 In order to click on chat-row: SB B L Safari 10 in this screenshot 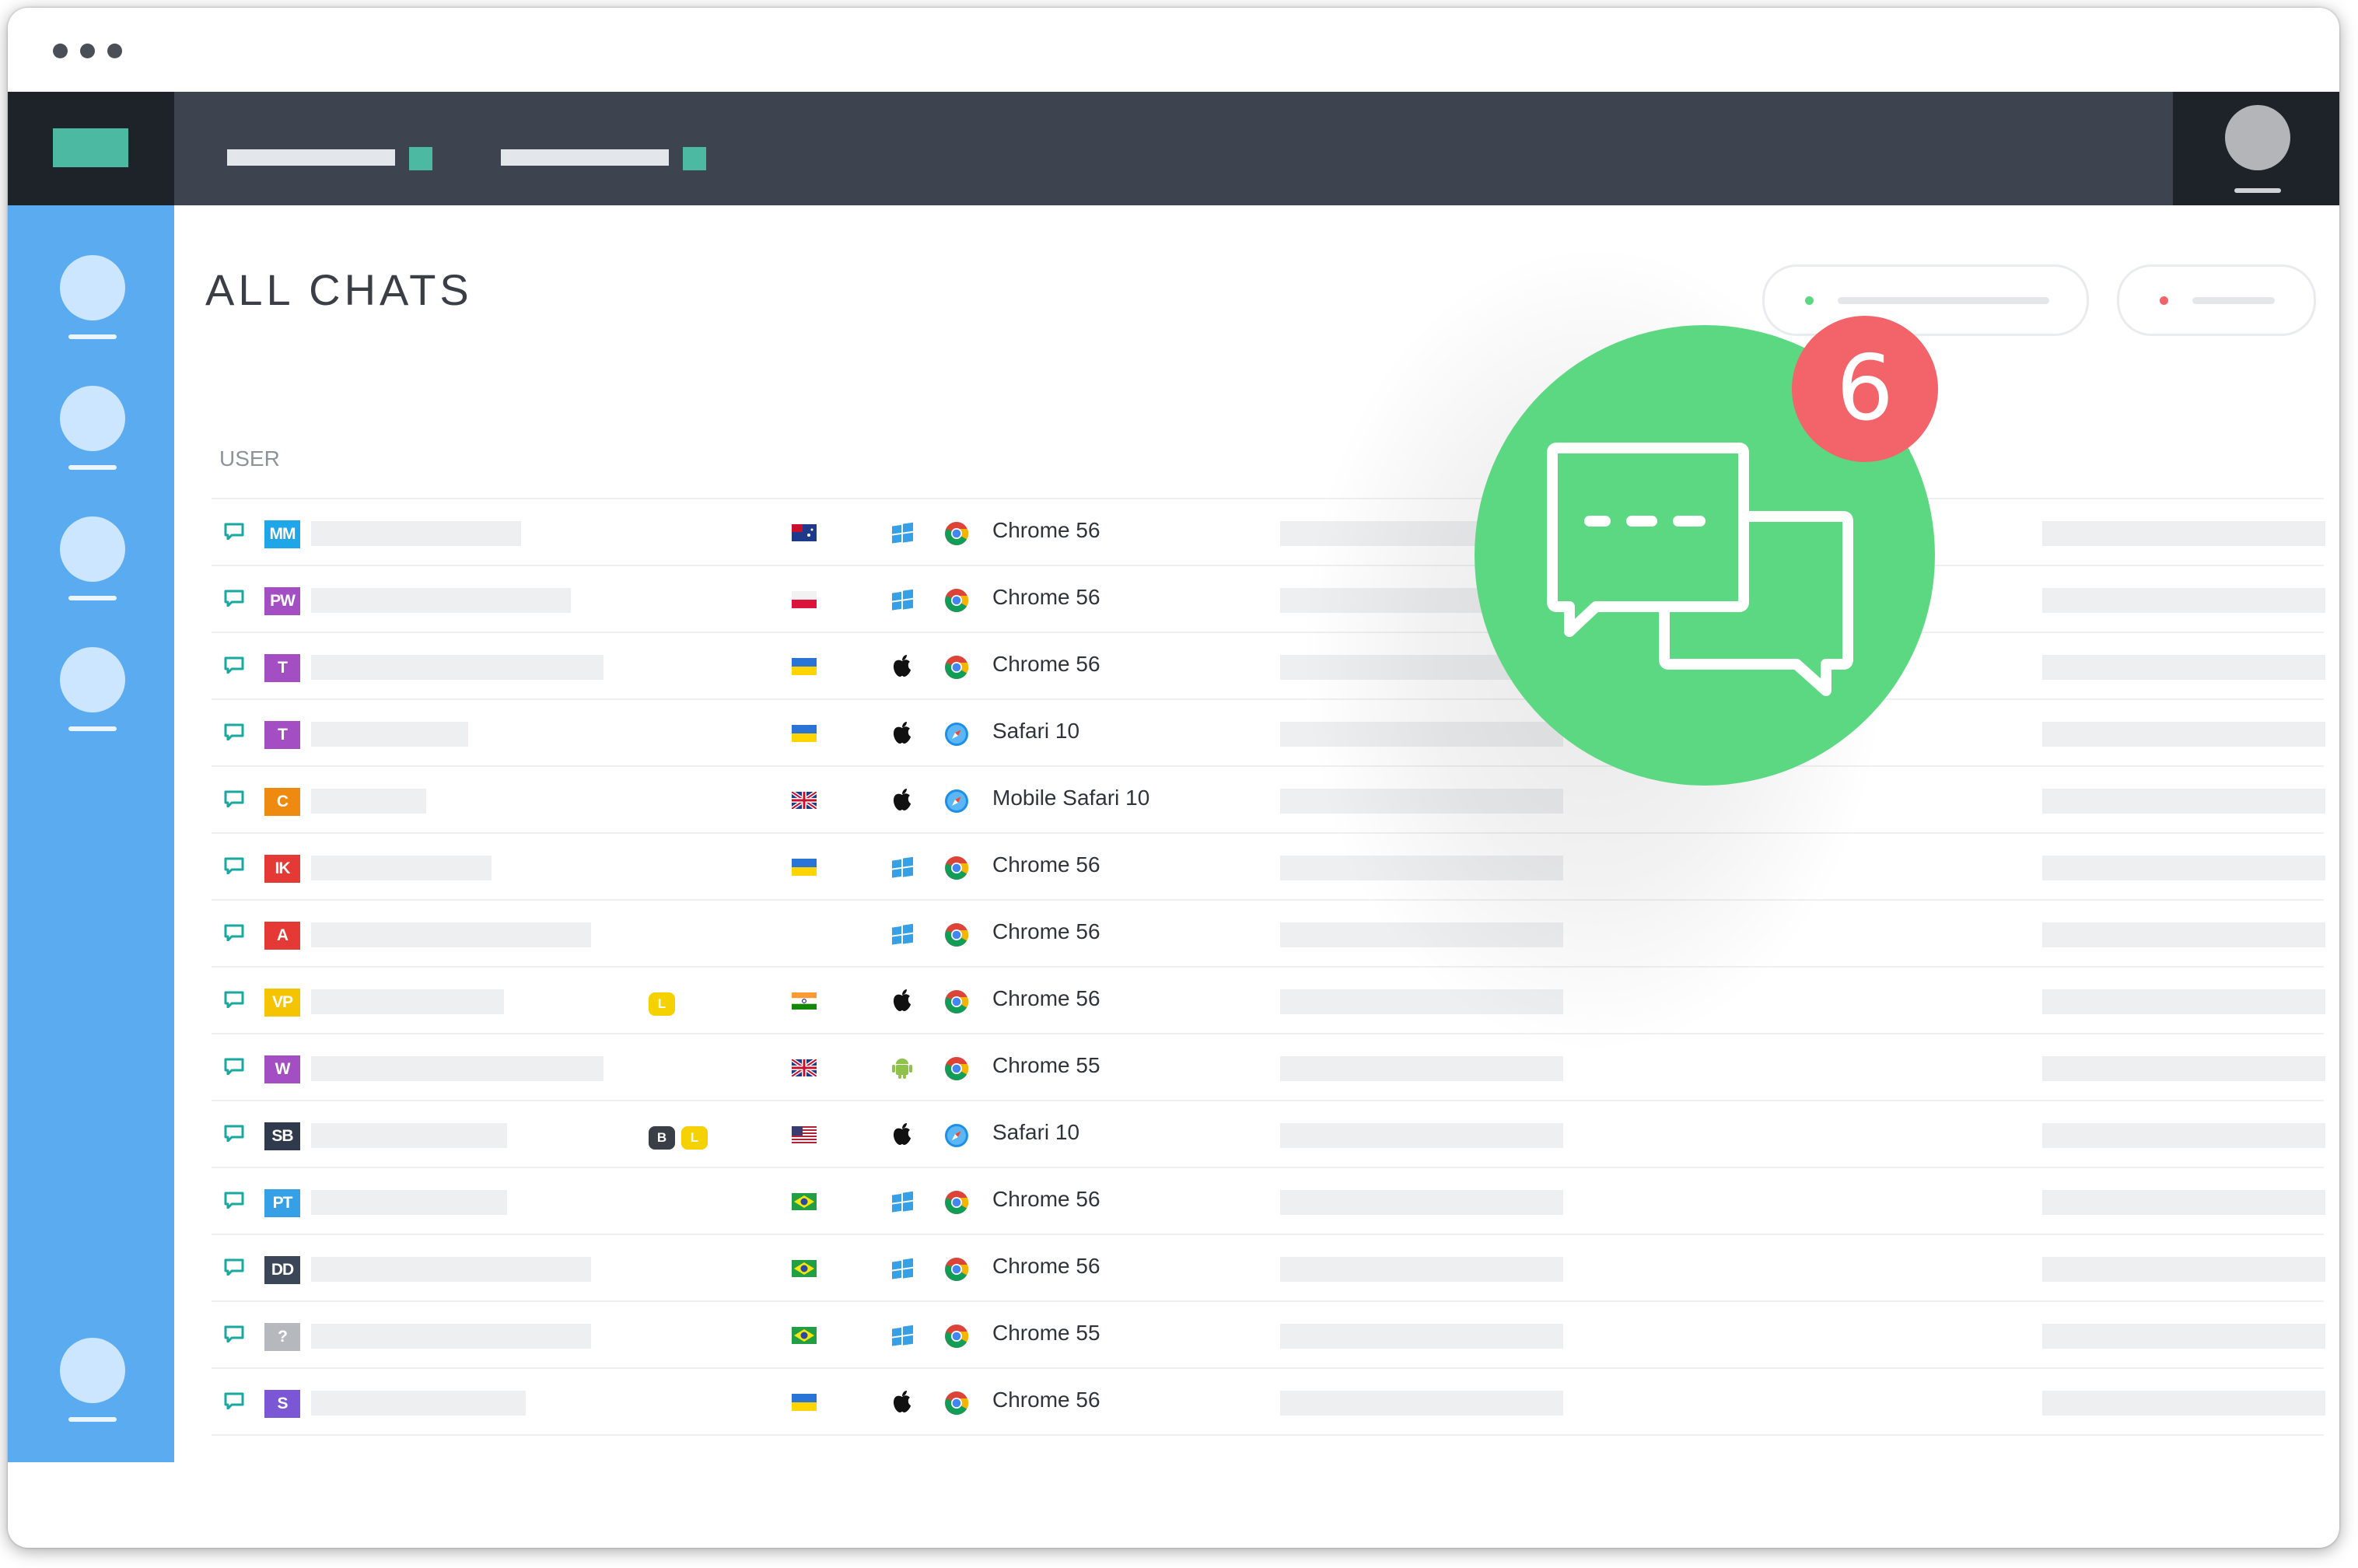, I will do `click(1268, 1133)`.